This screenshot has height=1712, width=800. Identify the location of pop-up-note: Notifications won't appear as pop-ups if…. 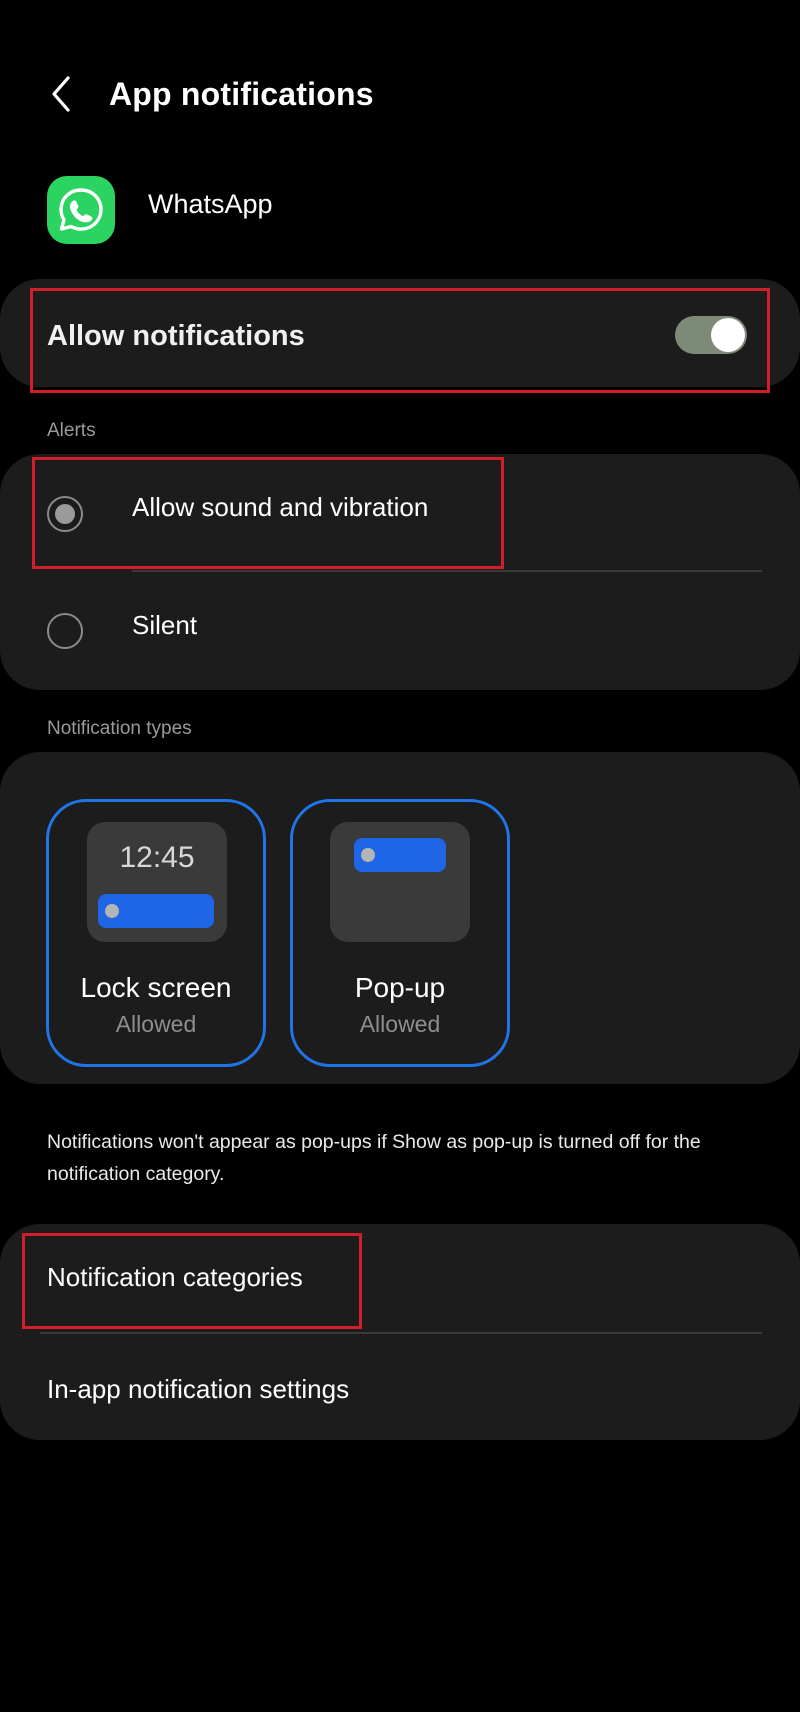
(374, 1158).